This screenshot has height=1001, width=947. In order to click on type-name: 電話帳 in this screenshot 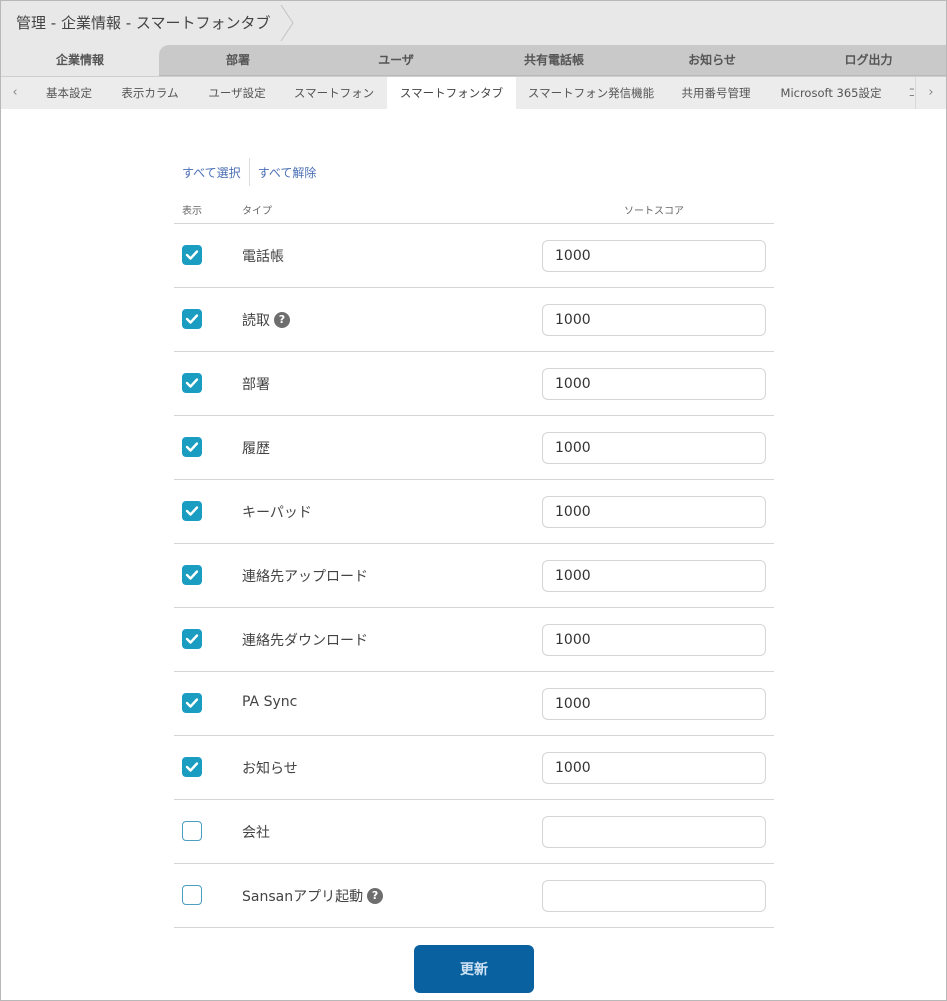, I will do `click(263, 257)`.